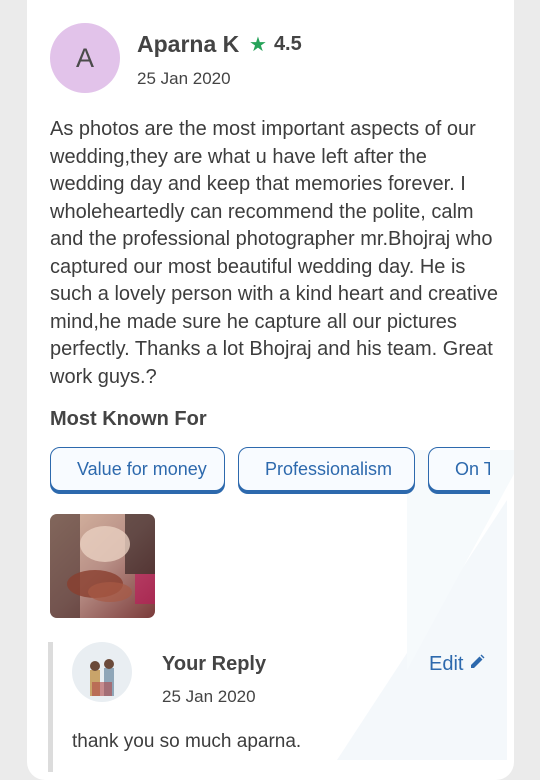  I want to click on reviewer-avatar-letter: A, so click(84, 57).